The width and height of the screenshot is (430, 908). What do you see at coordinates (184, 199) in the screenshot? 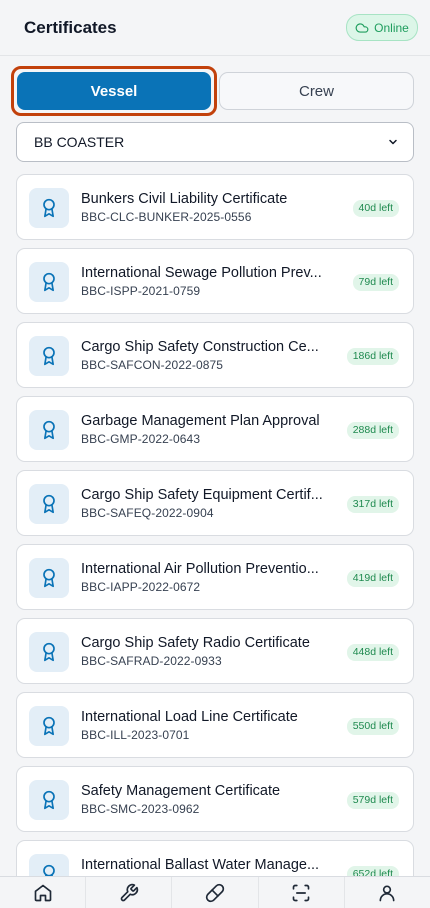
I see `certificate-title: Bunkers Civil Liability Certificate` at bounding box center [184, 199].